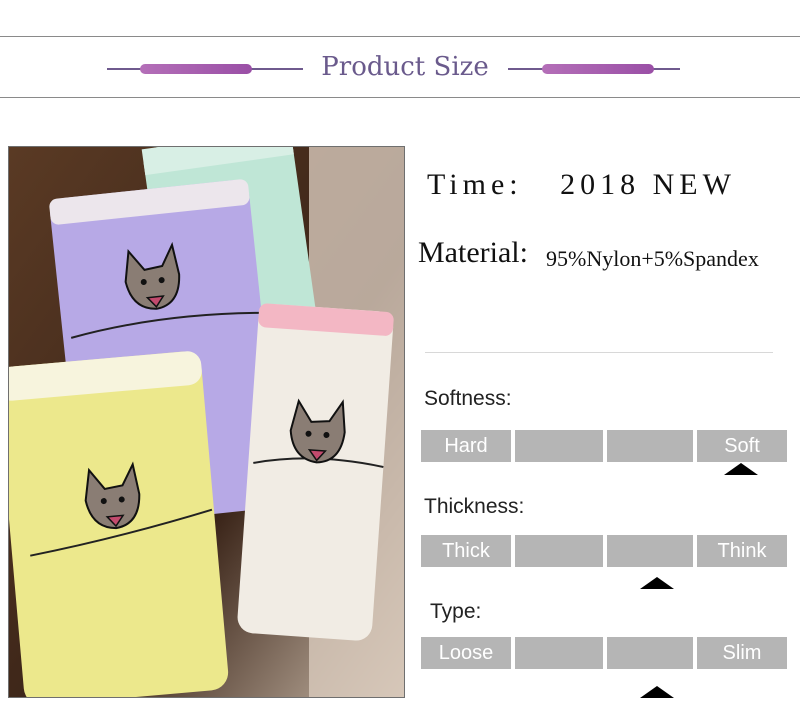 The width and height of the screenshot is (800, 726). Describe the element at coordinates (599, 352) in the screenshot. I see `divider` at that location.